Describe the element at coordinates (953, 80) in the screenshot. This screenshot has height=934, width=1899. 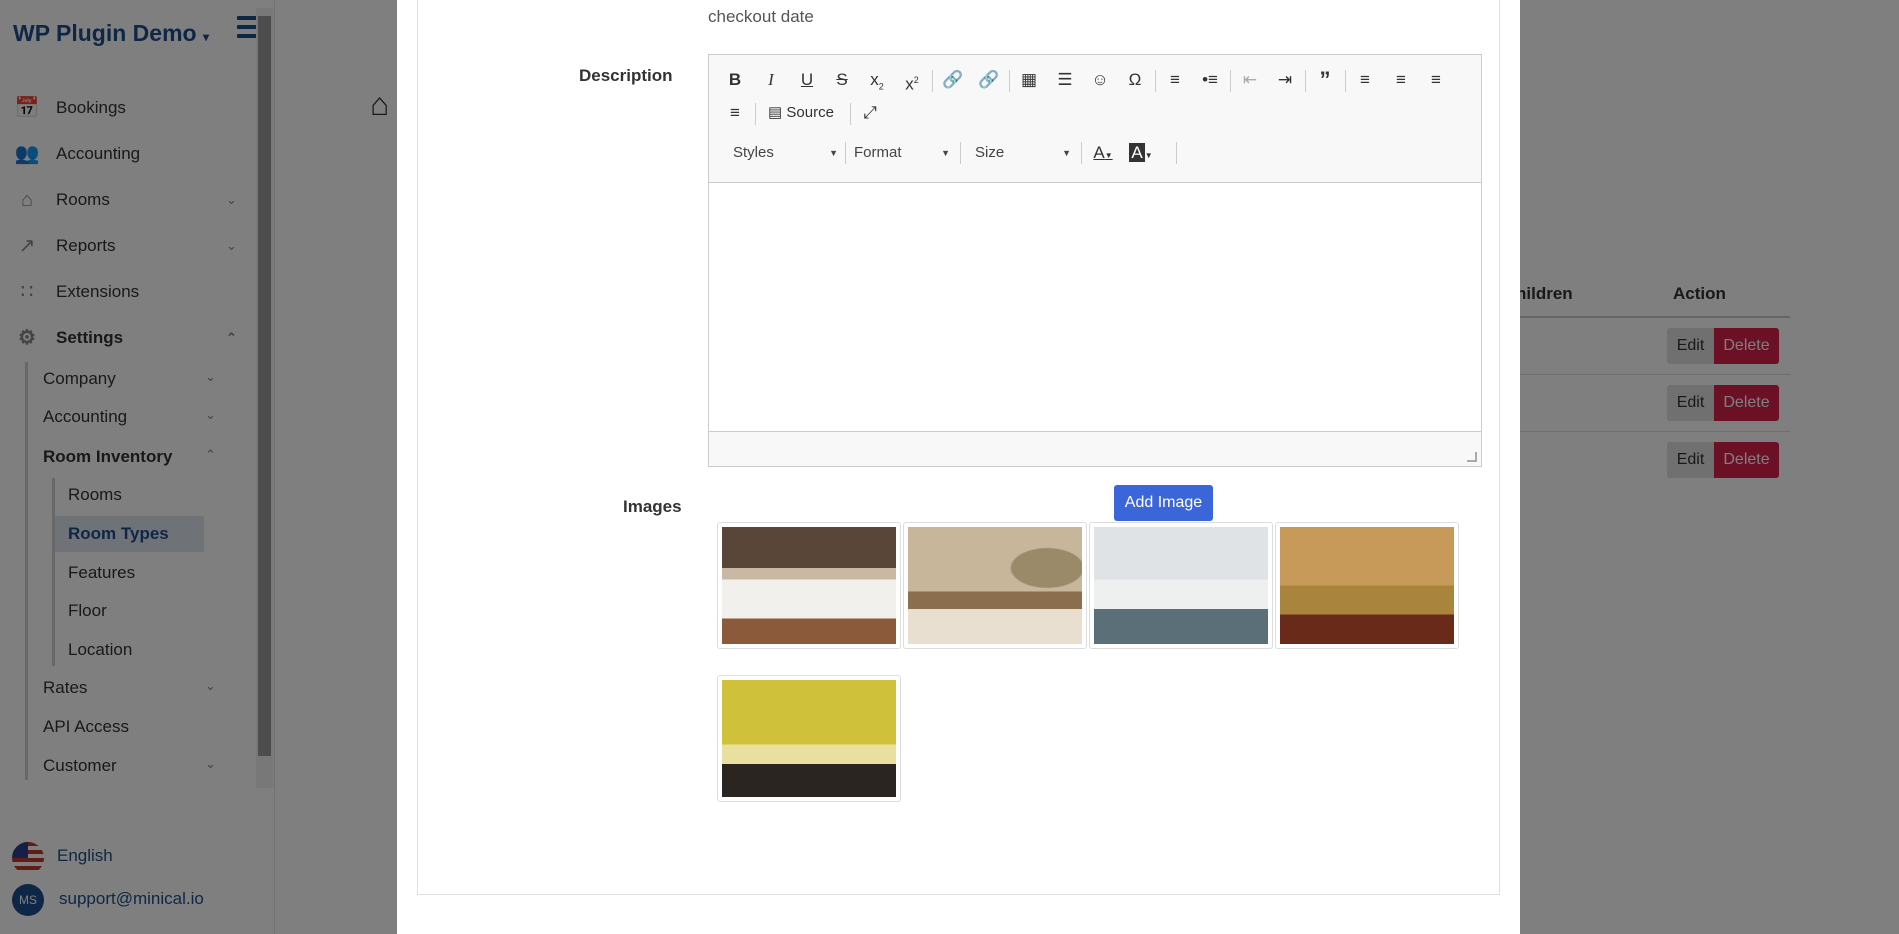
I see `link-icon: 🔗` at that location.